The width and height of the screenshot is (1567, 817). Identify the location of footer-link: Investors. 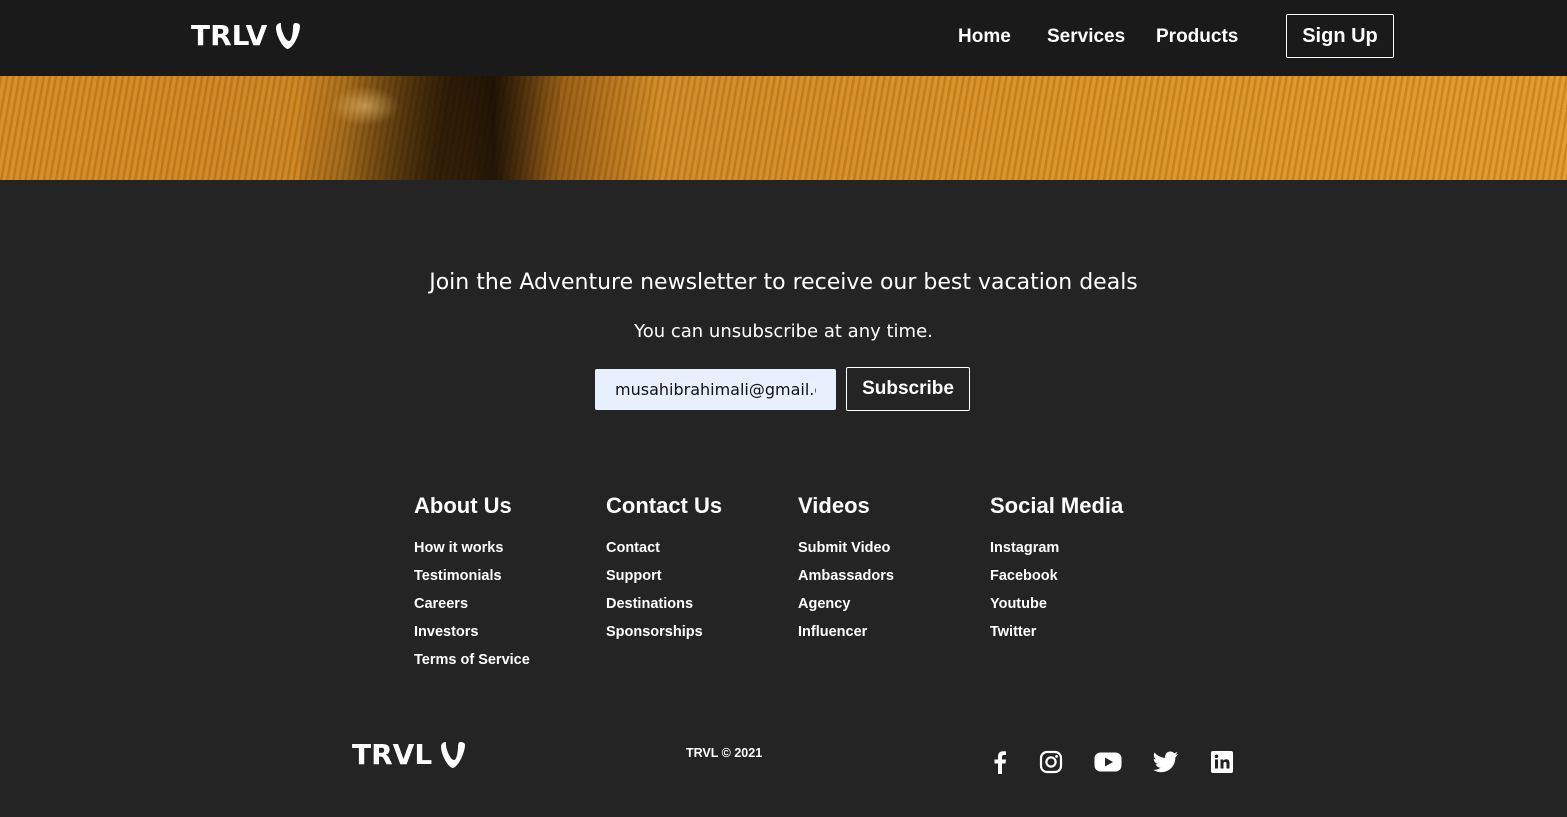
(504, 632).